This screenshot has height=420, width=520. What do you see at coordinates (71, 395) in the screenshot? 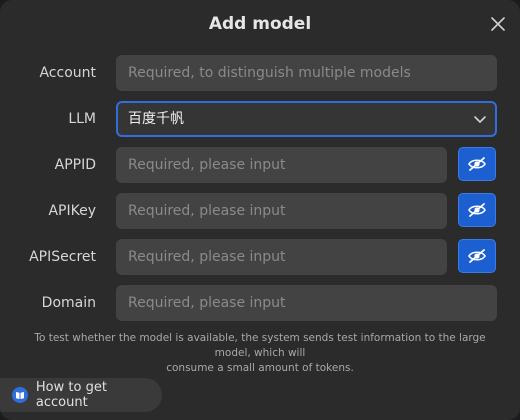
I see `how-to-get-account-label: How to get account` at bounding box center [71, 395].